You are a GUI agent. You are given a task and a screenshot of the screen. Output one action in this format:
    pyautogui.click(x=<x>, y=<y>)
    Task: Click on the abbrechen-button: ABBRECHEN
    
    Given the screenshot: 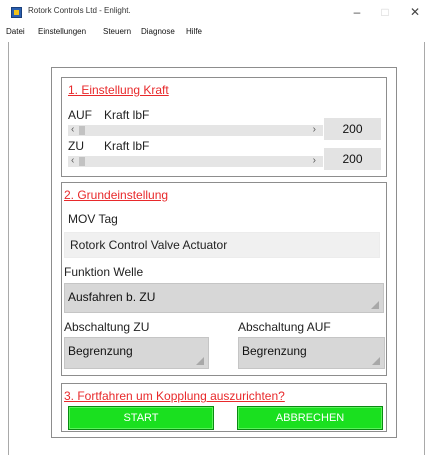 What is the action you would take?
    pyautogui.click(x=310, y=418)
    